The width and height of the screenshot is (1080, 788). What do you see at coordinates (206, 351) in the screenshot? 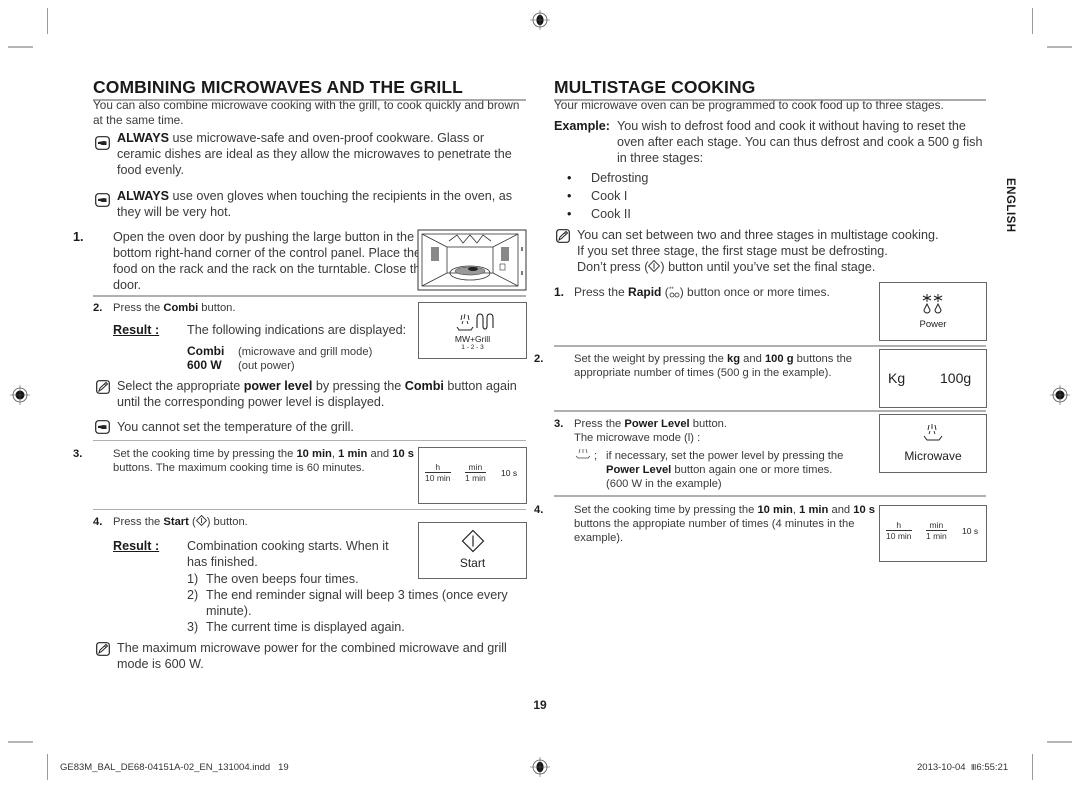
I see `indication-combi: Combi` at bounding box center [206, 351].